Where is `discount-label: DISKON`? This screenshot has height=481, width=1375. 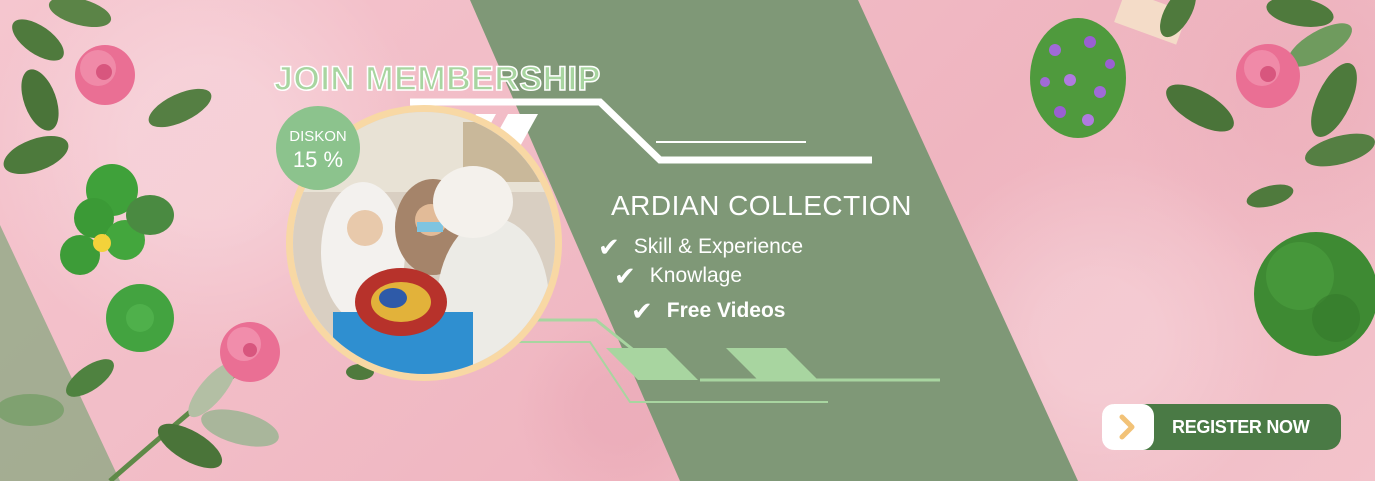 discount-label: DISKON is located at coordinates (318, 136).